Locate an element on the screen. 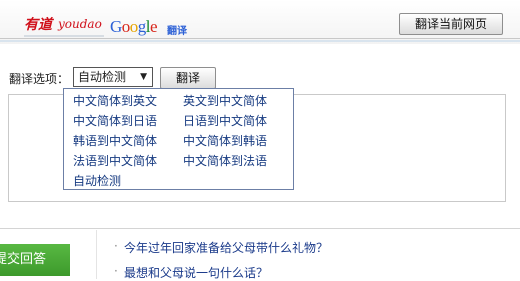  question-text: 最想和父母说一句什么话？ is located at coordinates (196, 273).